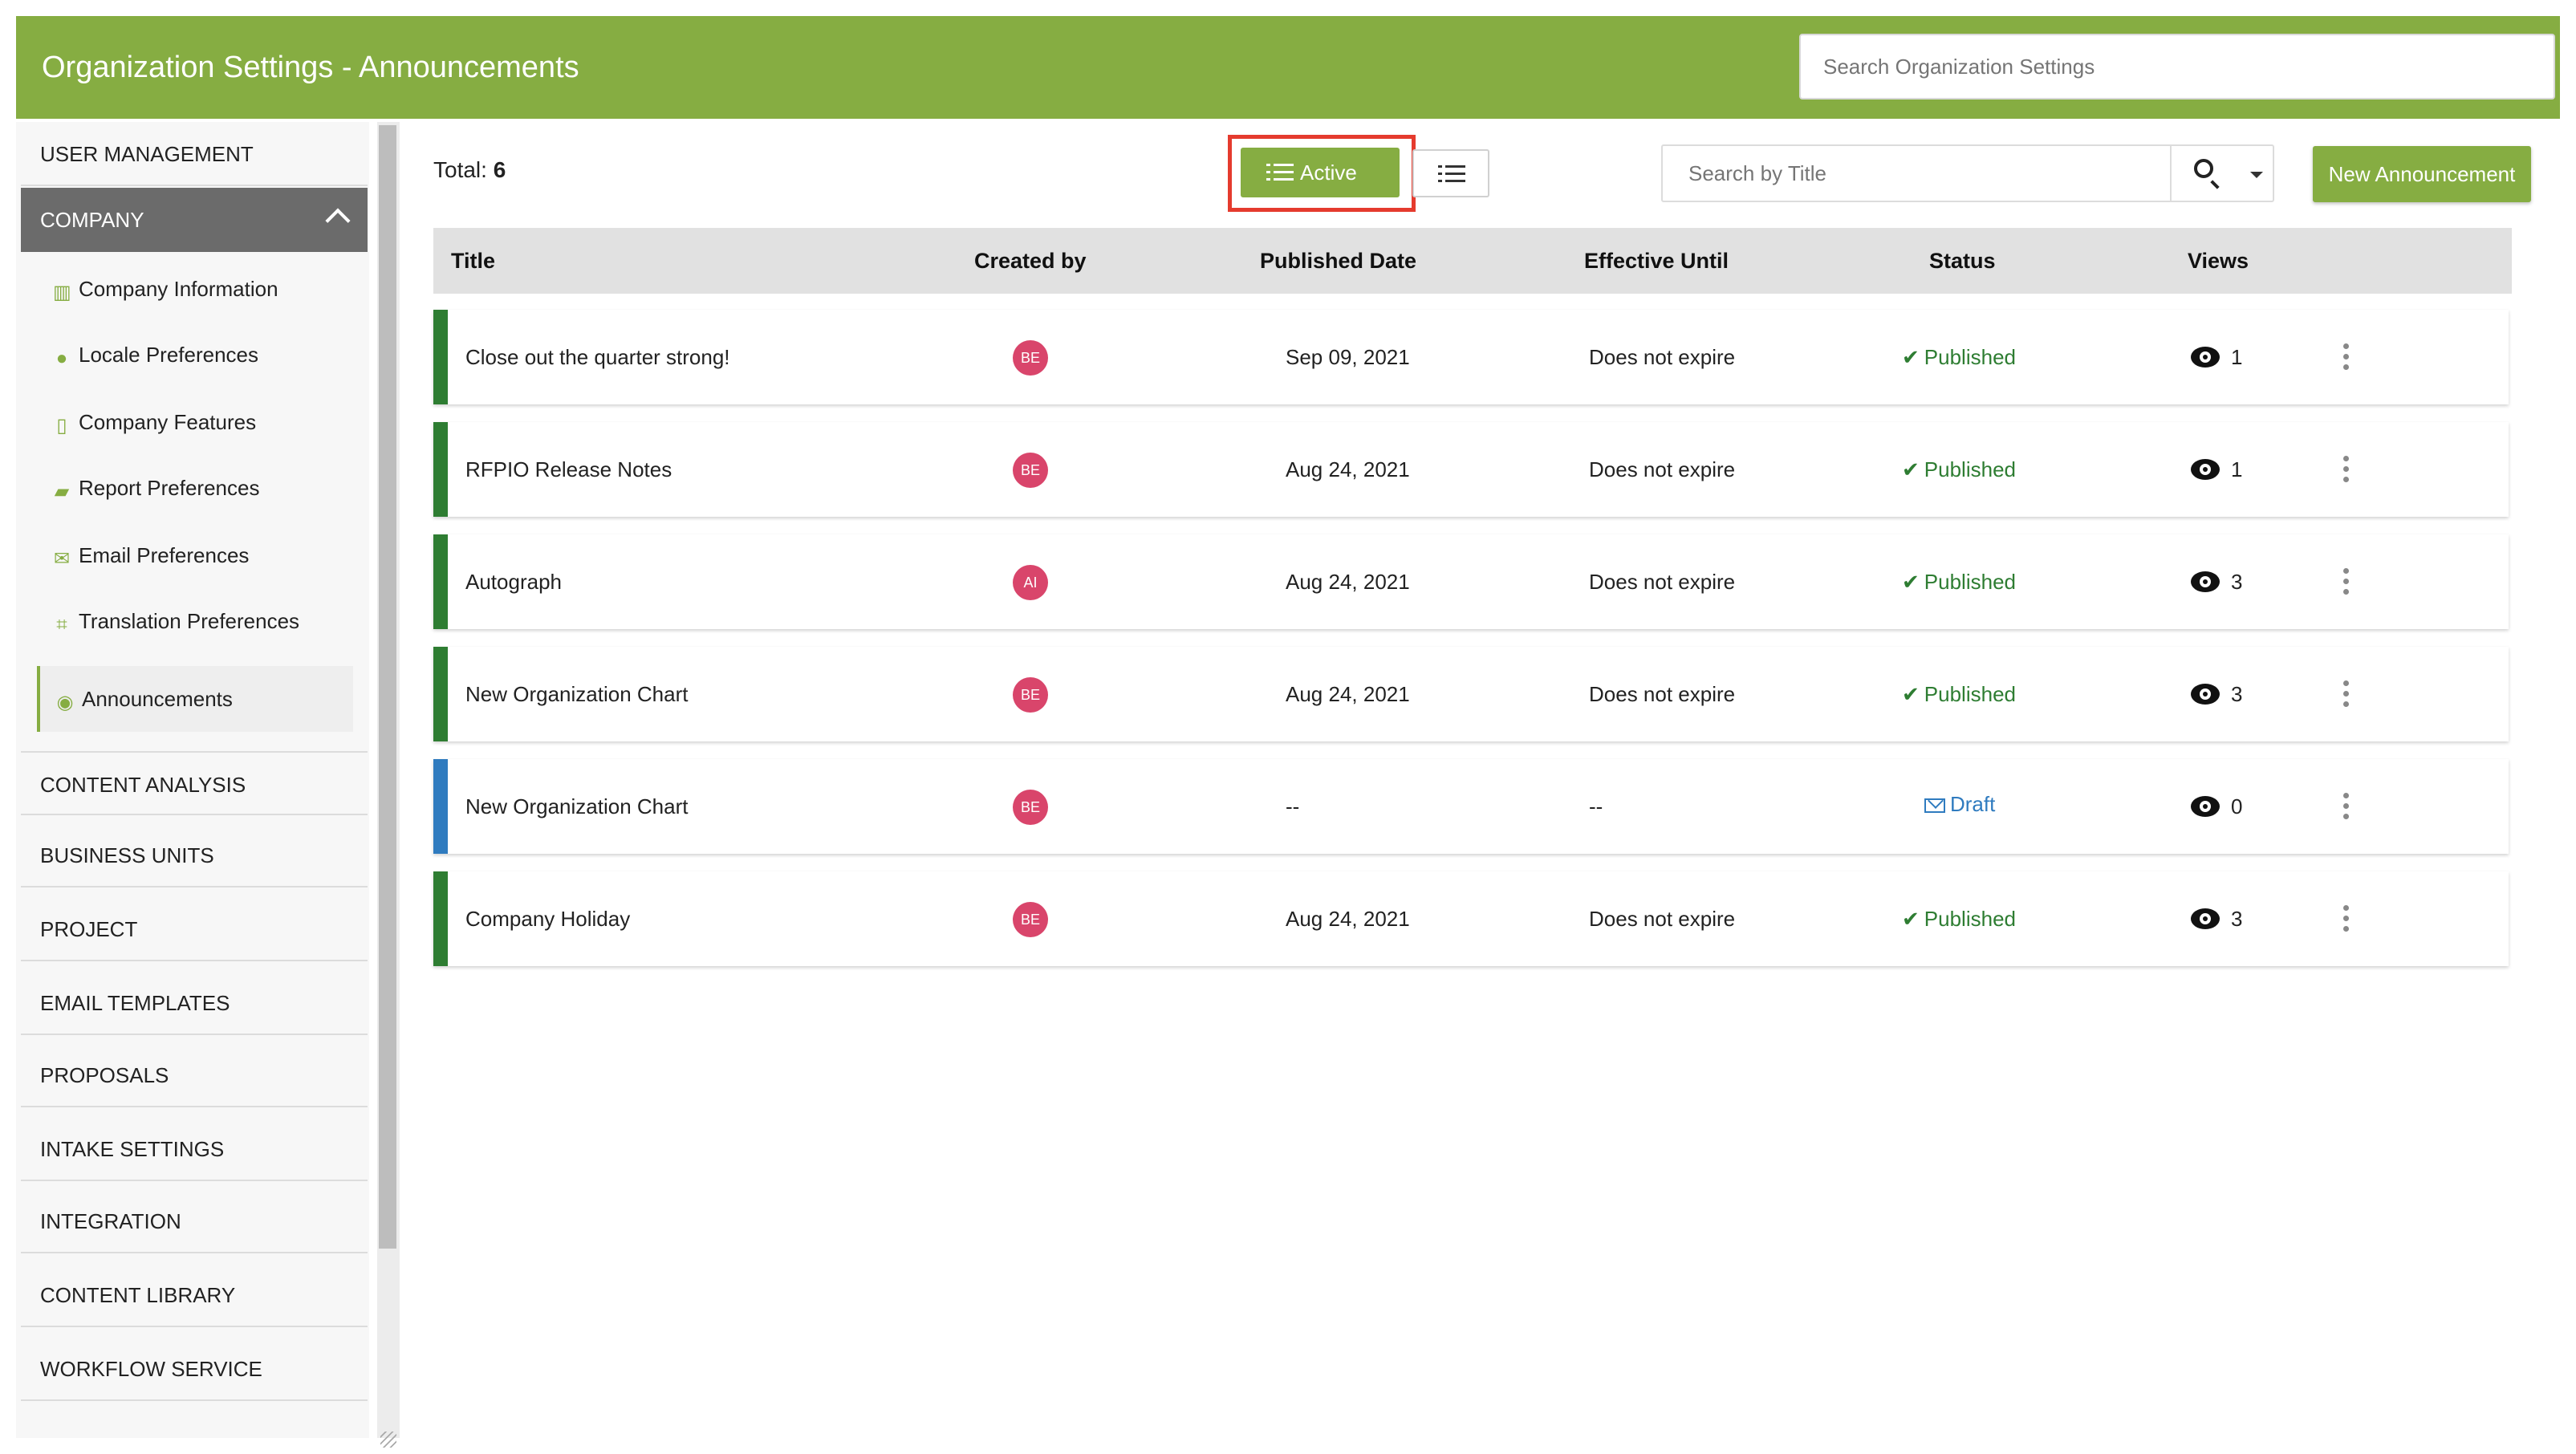 The image size is (2576, 1454). What do you see at coordinates (169, 355) in the screenshot?
I see `sidebar-subitem-label: Locale Preferences` at bounding box center [169, 355].